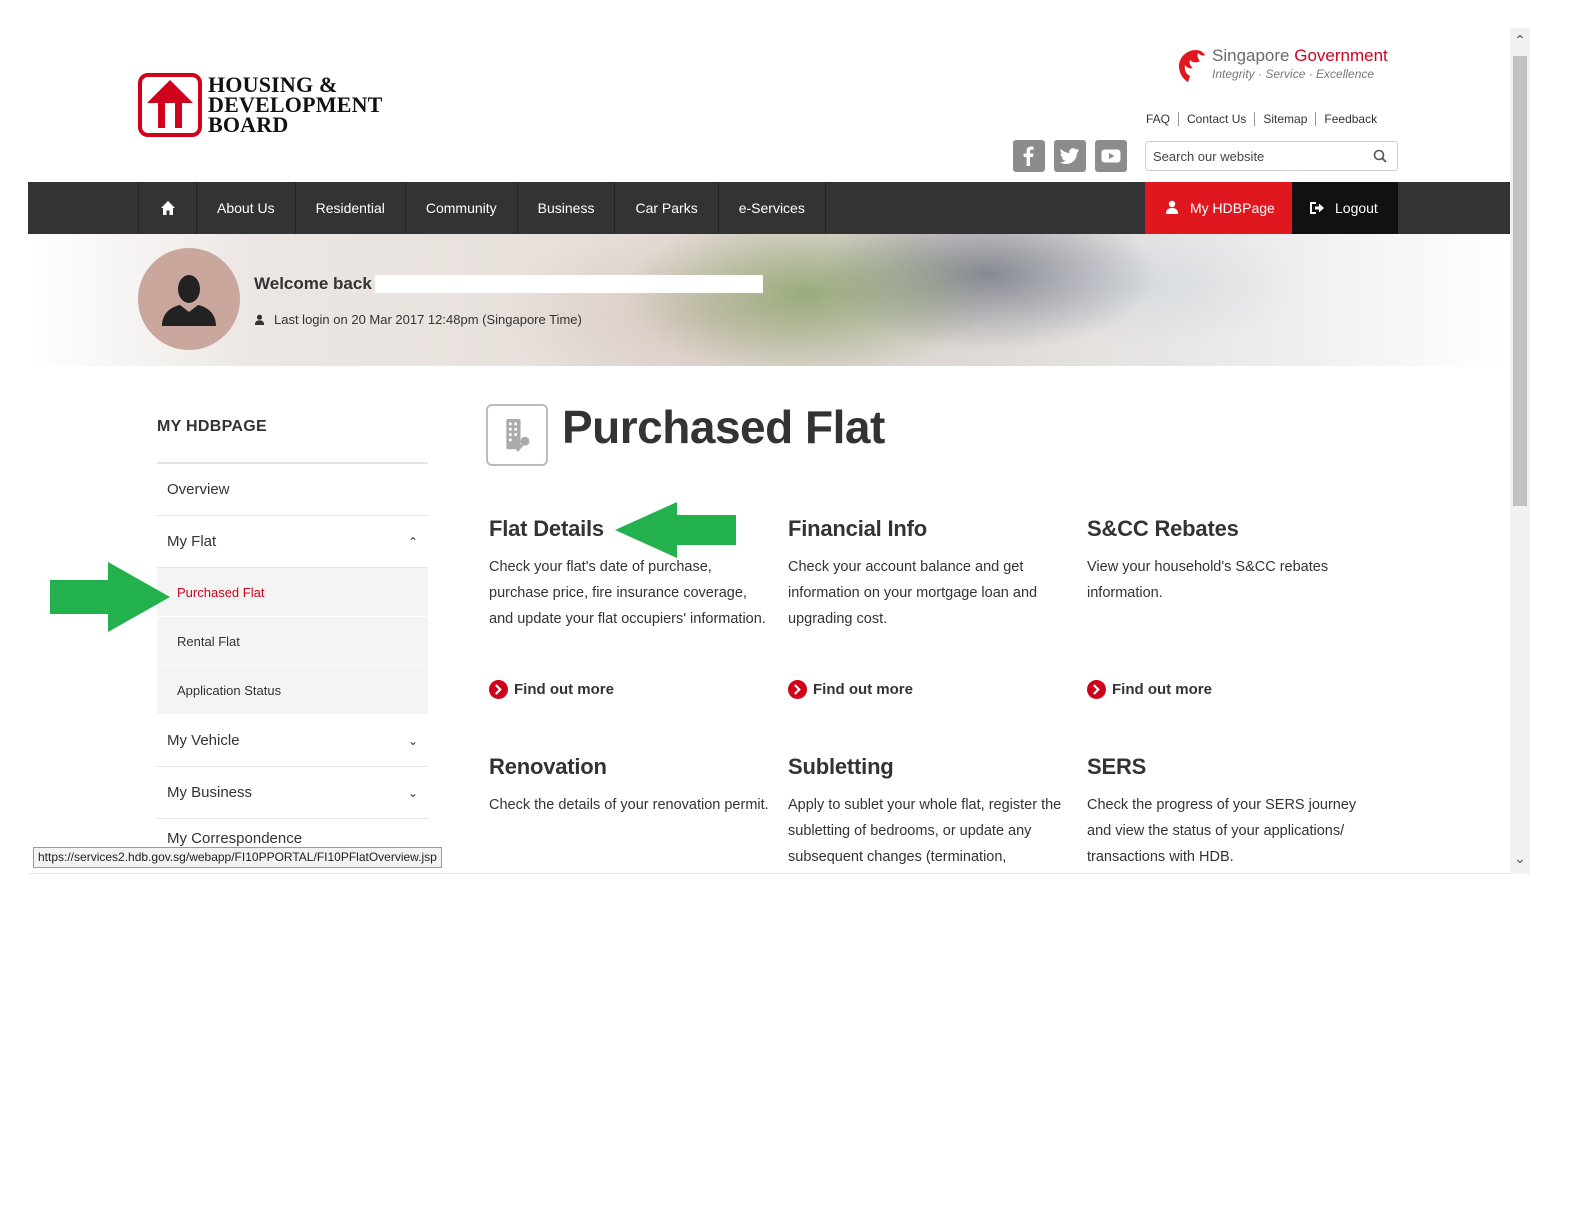 This screenshot has height=1224, width=1584. I want to click on nav-home, so click(168, 208).